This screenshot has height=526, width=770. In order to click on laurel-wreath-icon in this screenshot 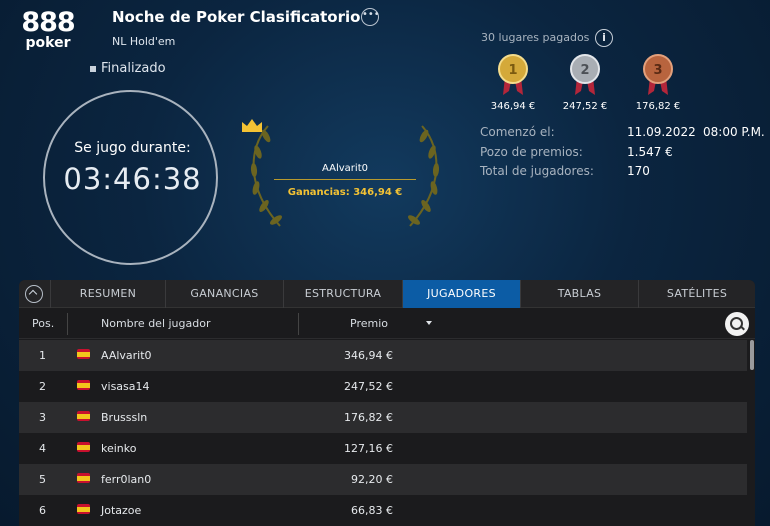, I will do `click(345, 176)`.